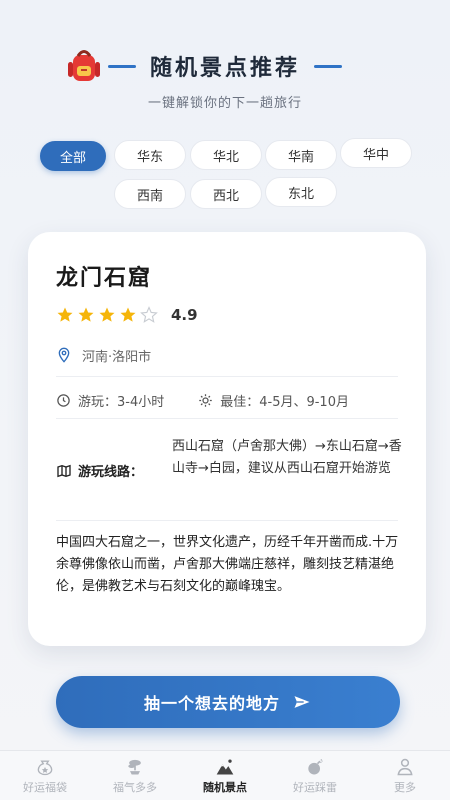  I want to click on draw-destination-label: 抽一个想去的地方, so click(211, 703).